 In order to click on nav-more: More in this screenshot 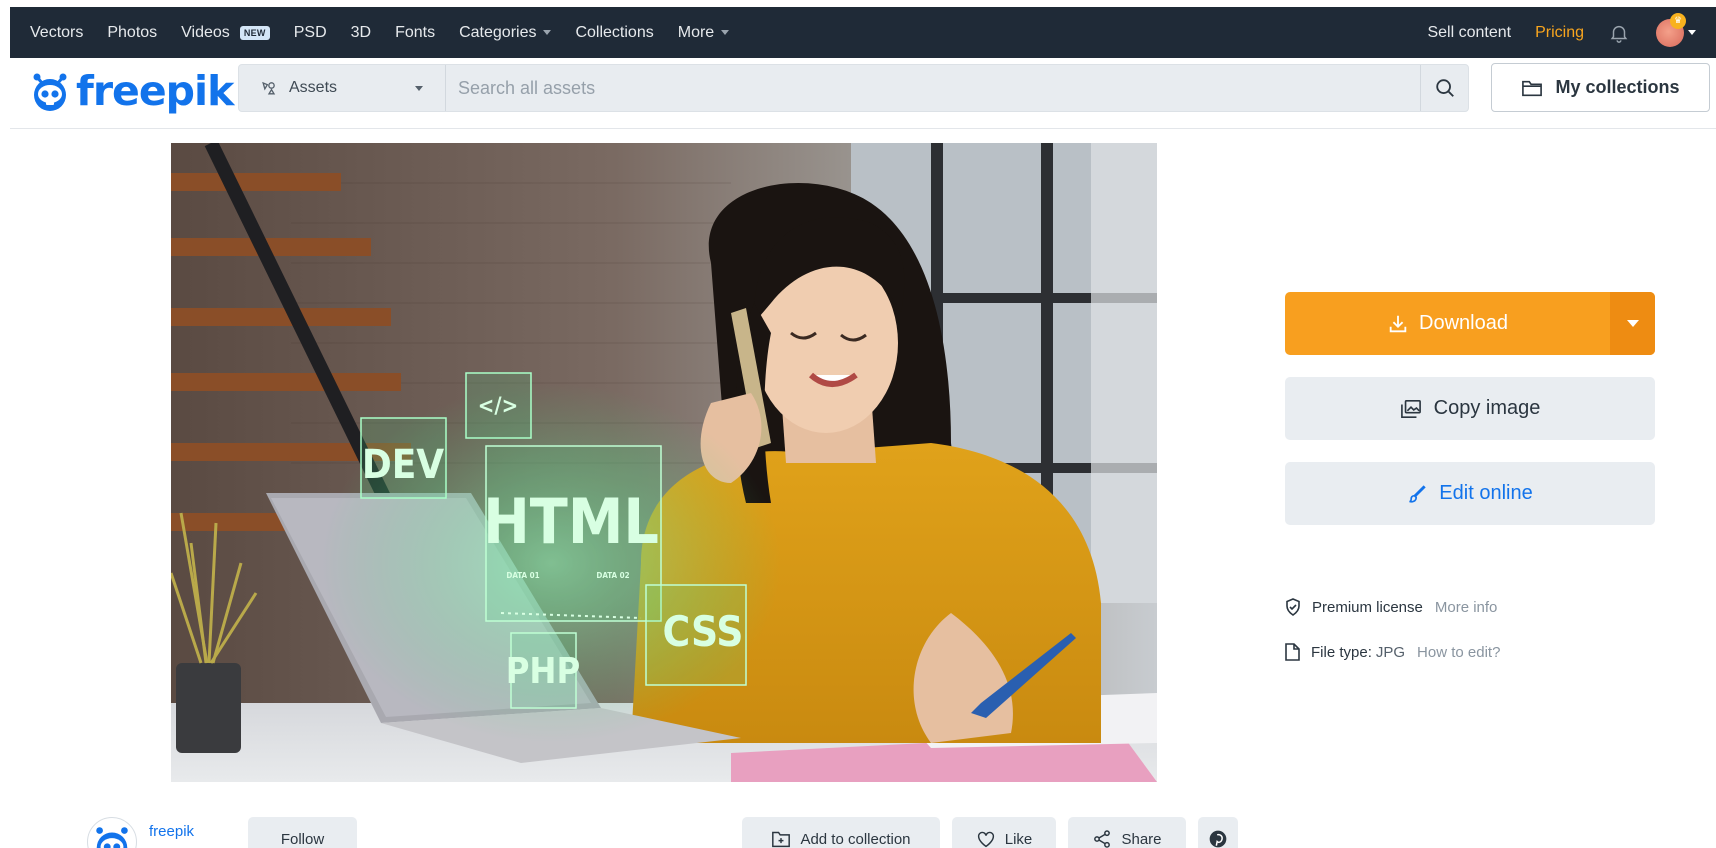, I will do `click(703, 32)`.